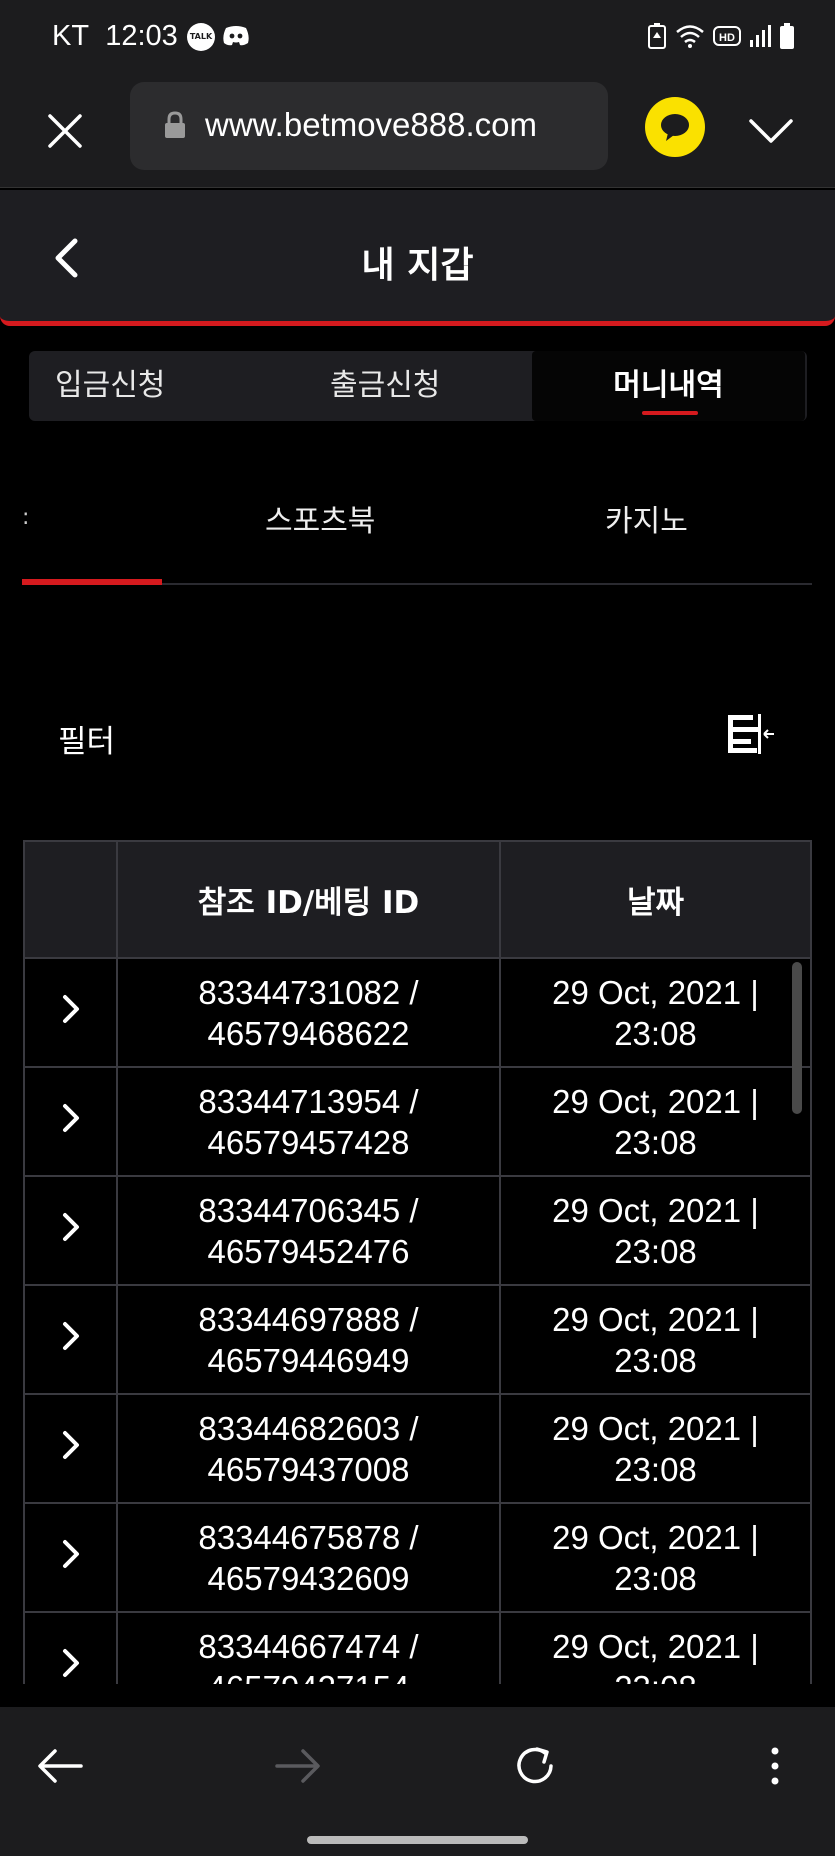  Describe the element at coordinates (308, 1101) in the screenshot. I see `ref-id: 83344713954 /` at that location.